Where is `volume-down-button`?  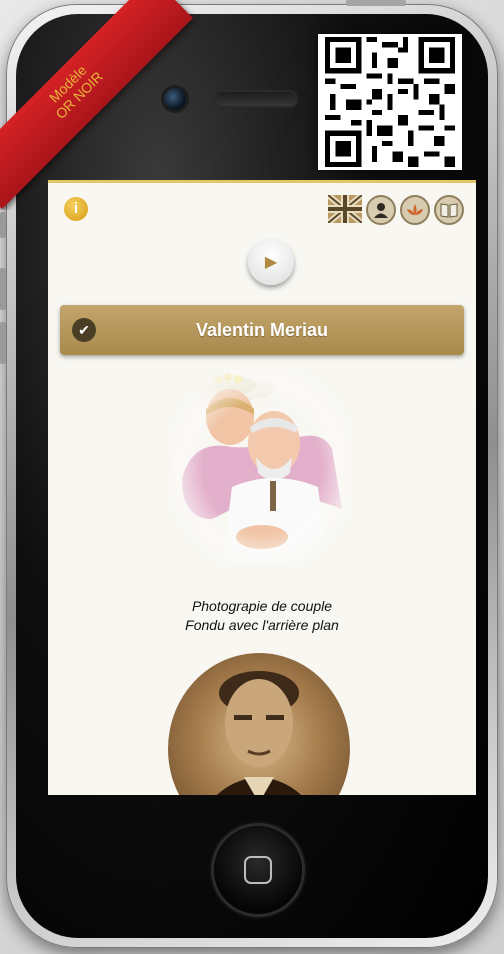 volume-down-button is located at coordinates (3, 343).